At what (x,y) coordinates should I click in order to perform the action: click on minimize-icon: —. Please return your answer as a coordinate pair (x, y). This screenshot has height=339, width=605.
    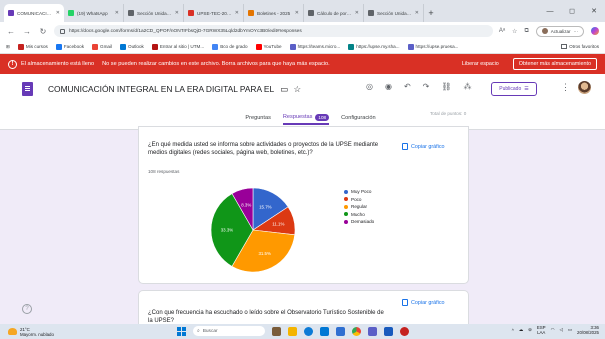
    Looking at the image, I should click on (550, 11).